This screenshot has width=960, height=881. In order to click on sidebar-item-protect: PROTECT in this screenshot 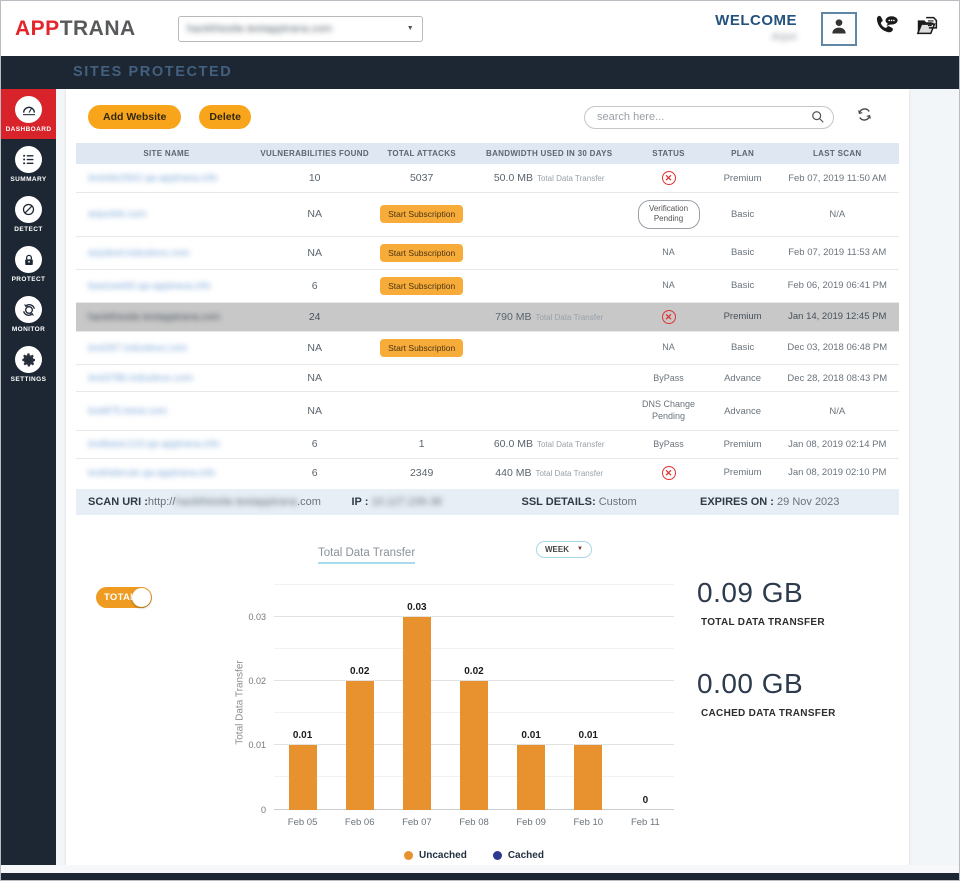, I will do `click(28, 264)`.